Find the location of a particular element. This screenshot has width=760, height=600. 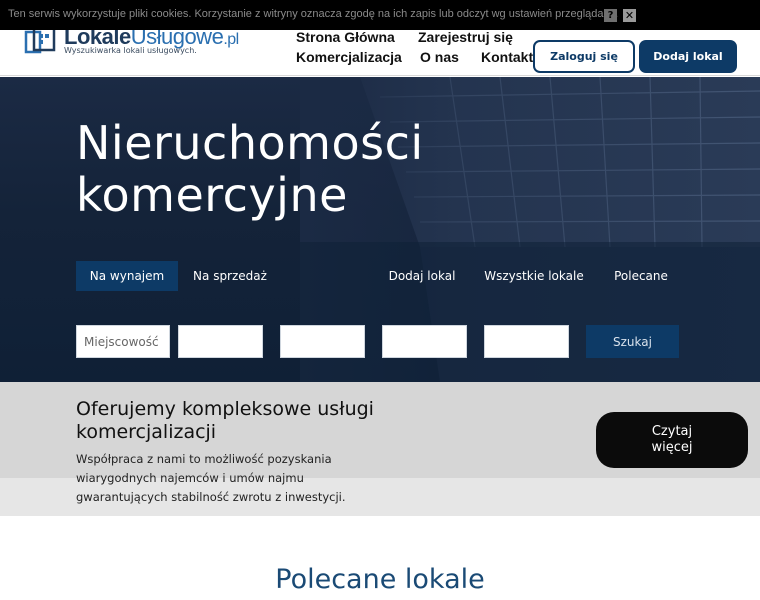

nav-register: Zarejestruj się is located at coordinates (465, 37).